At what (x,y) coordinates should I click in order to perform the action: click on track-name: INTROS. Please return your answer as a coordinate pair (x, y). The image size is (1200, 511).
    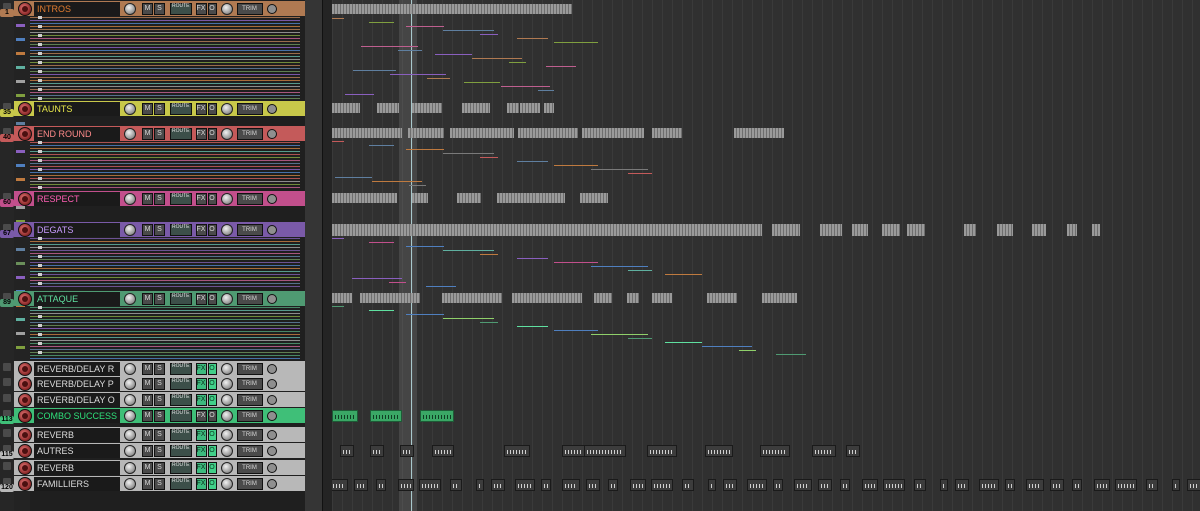
    Looking at the image, I should click on (77, 8).